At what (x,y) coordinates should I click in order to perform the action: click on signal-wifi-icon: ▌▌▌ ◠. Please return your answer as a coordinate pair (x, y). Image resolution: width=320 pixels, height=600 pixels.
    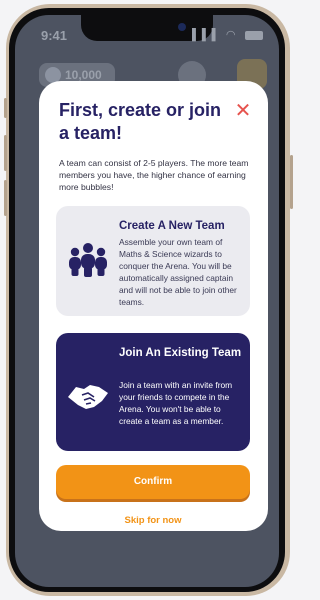
    Looking at the image, I should click on (214, 35).